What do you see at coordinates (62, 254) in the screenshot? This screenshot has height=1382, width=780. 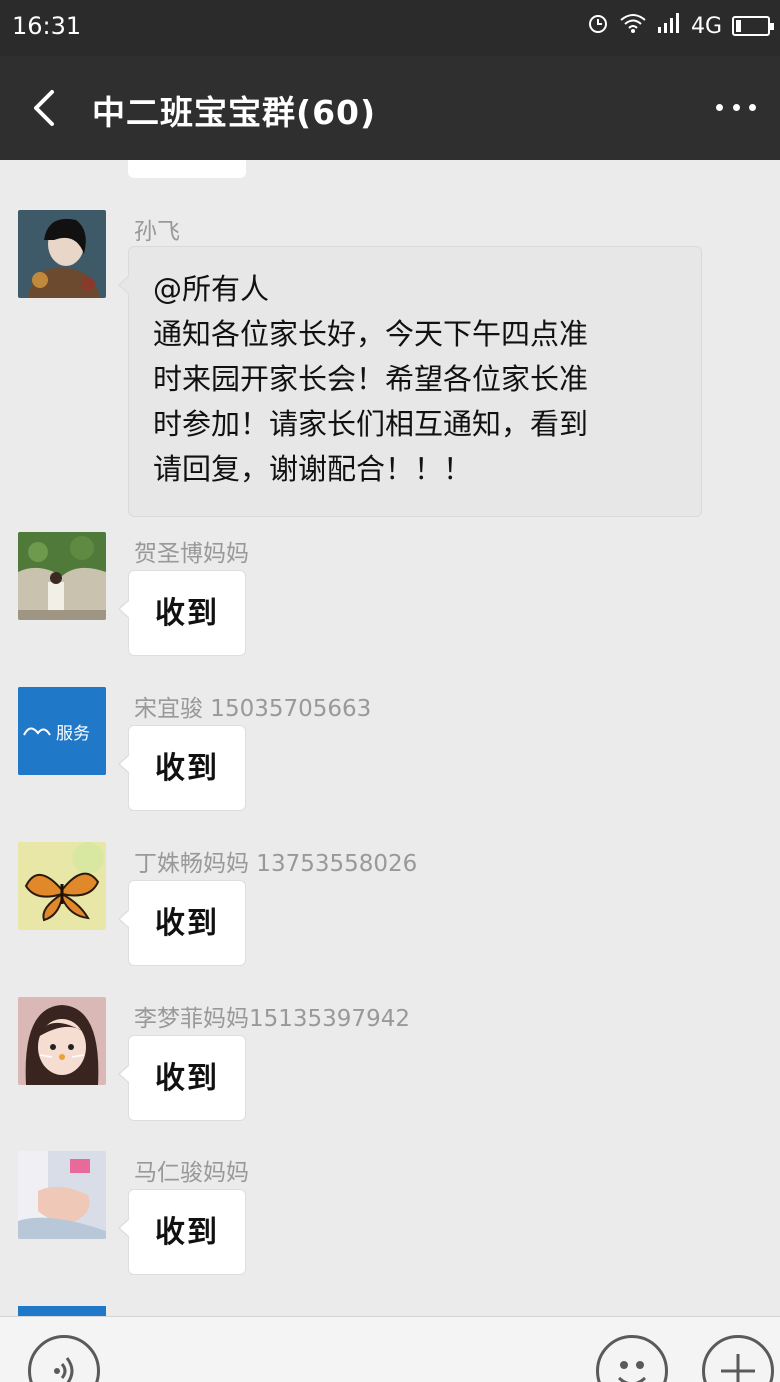 I see `woman-portrait-avatar` at bounding box center [62, 254].